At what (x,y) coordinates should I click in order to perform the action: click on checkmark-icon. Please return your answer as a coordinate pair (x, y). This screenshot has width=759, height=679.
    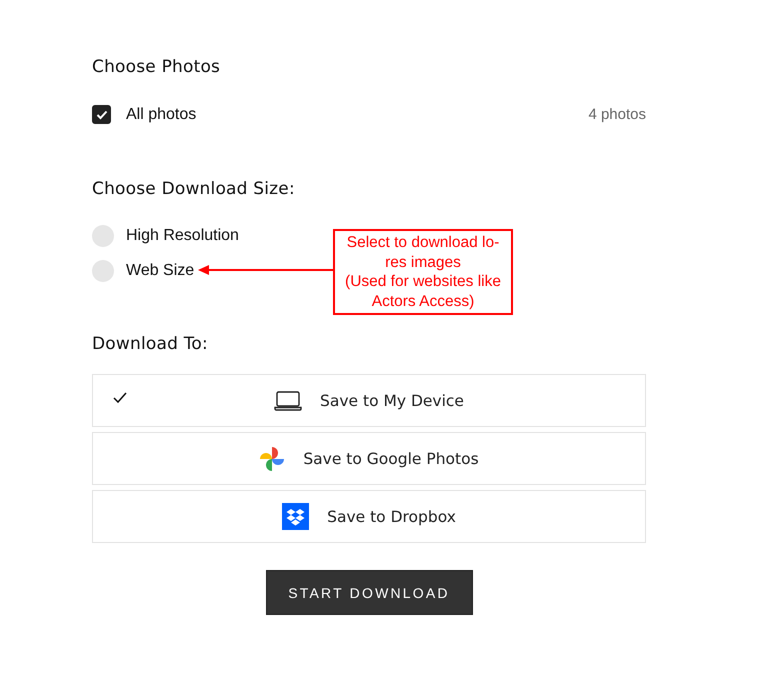
    Looking at the image, I should click on (102, 115).